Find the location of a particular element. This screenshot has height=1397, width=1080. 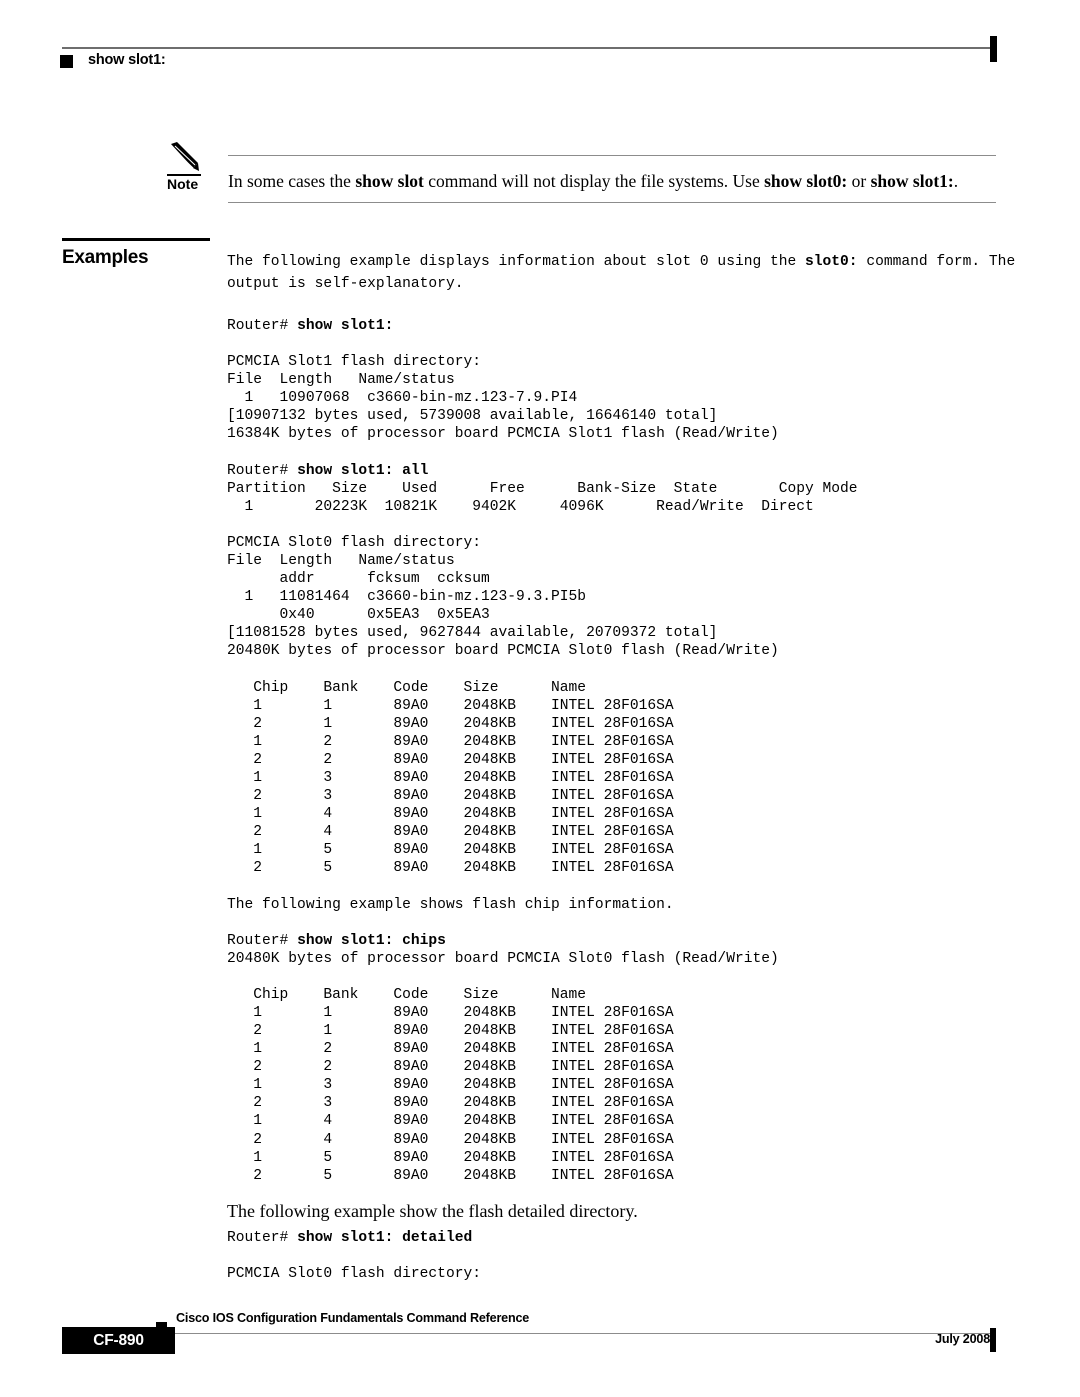

command-2: show slot1: all is located at coordinates (363, 470).